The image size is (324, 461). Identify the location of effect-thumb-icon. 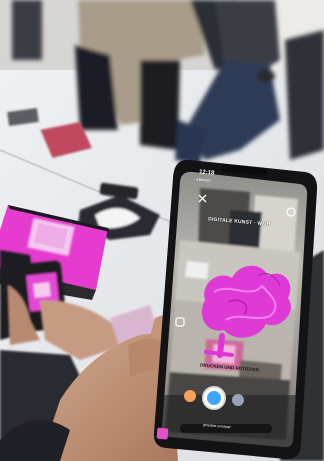
(190, 396).